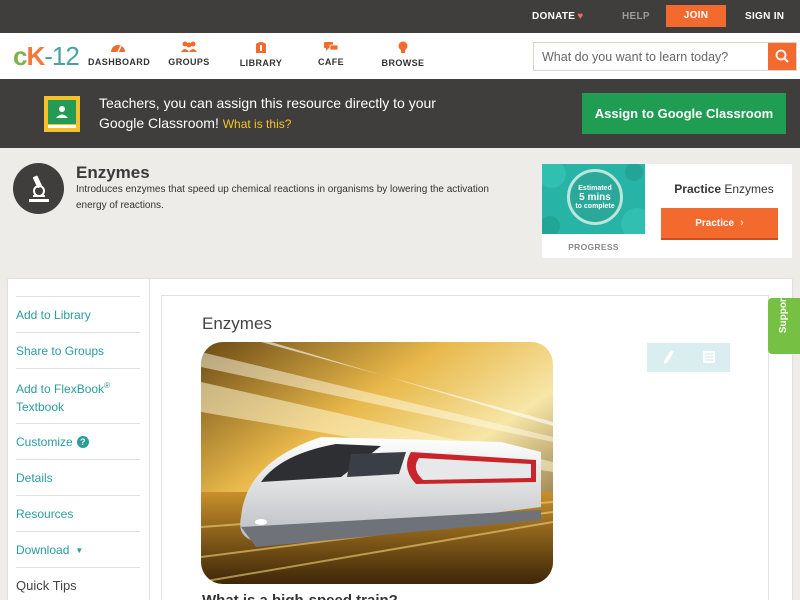 The image size is (800, 600). Describe the element at coordinates (715, 223) in the screenshot. I see `practice-button-label: Practice` at that location.